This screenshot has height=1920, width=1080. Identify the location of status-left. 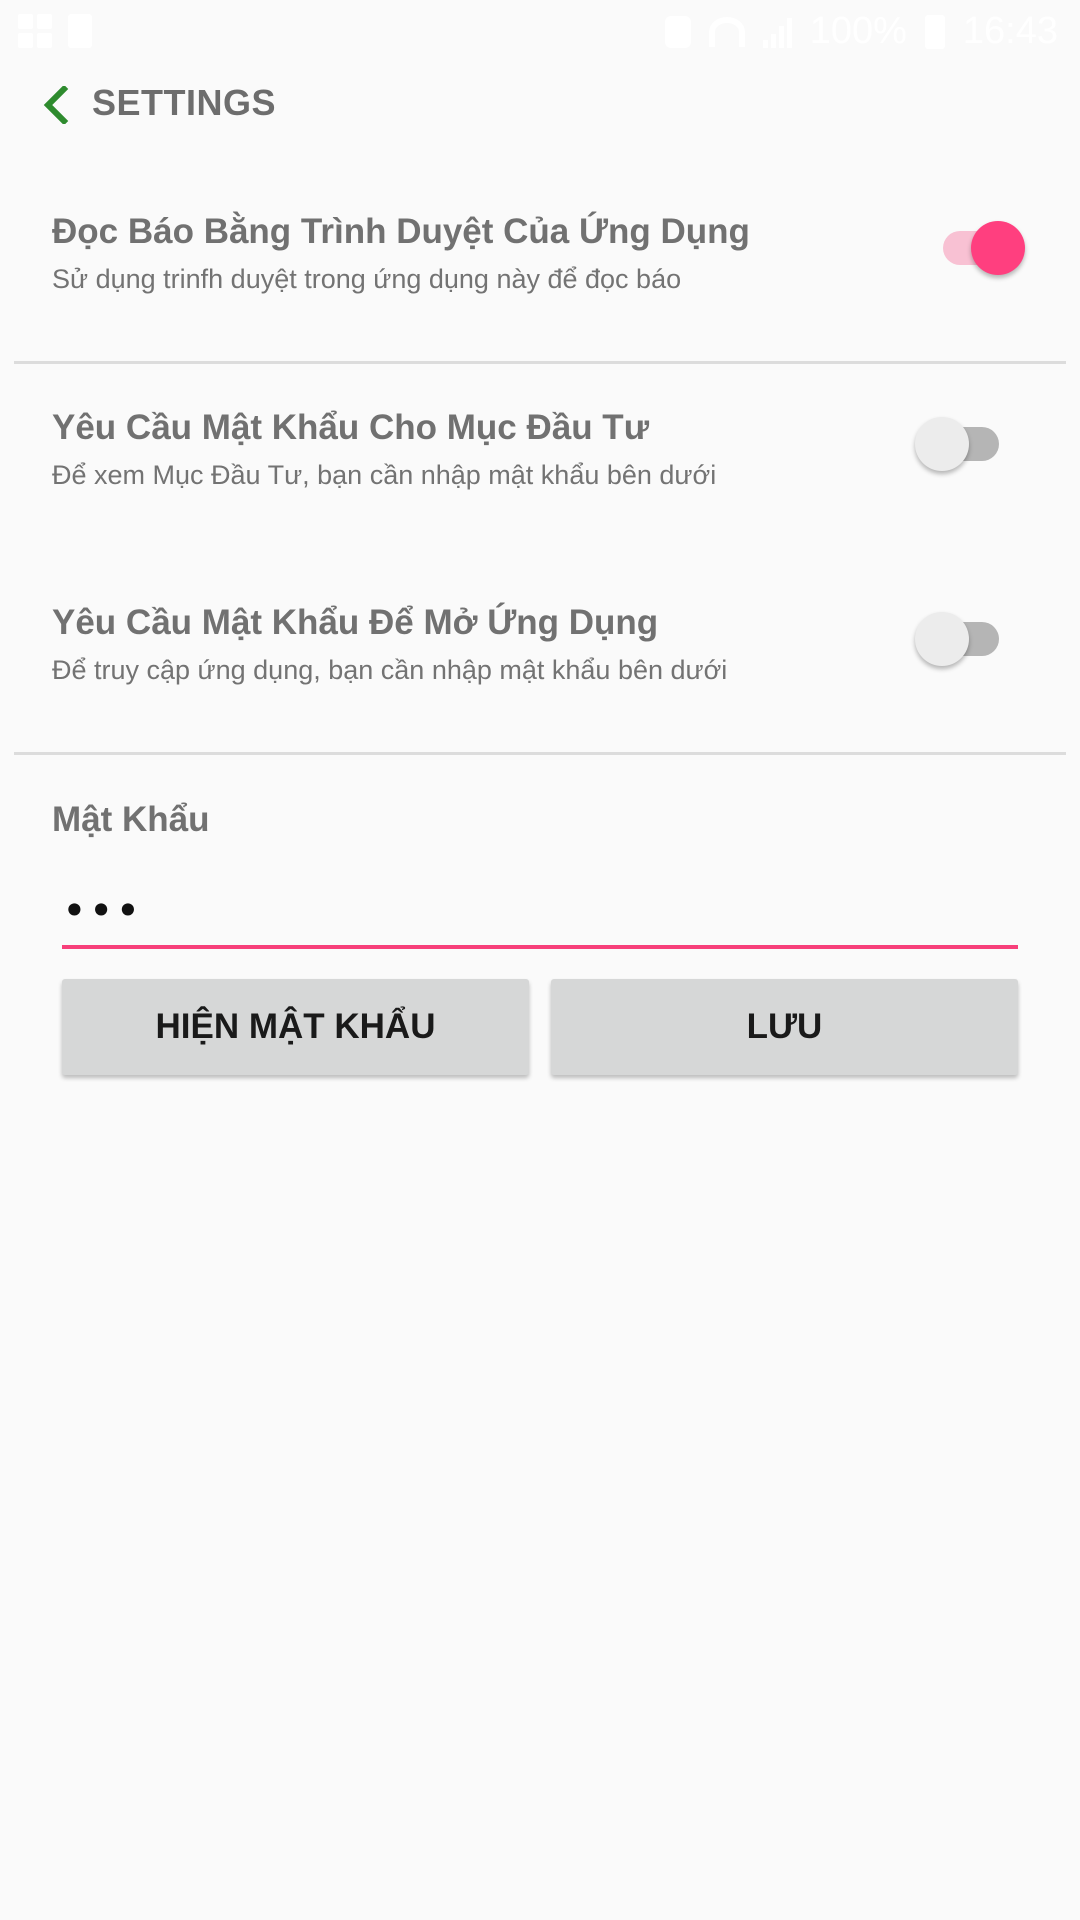
(55, 31).